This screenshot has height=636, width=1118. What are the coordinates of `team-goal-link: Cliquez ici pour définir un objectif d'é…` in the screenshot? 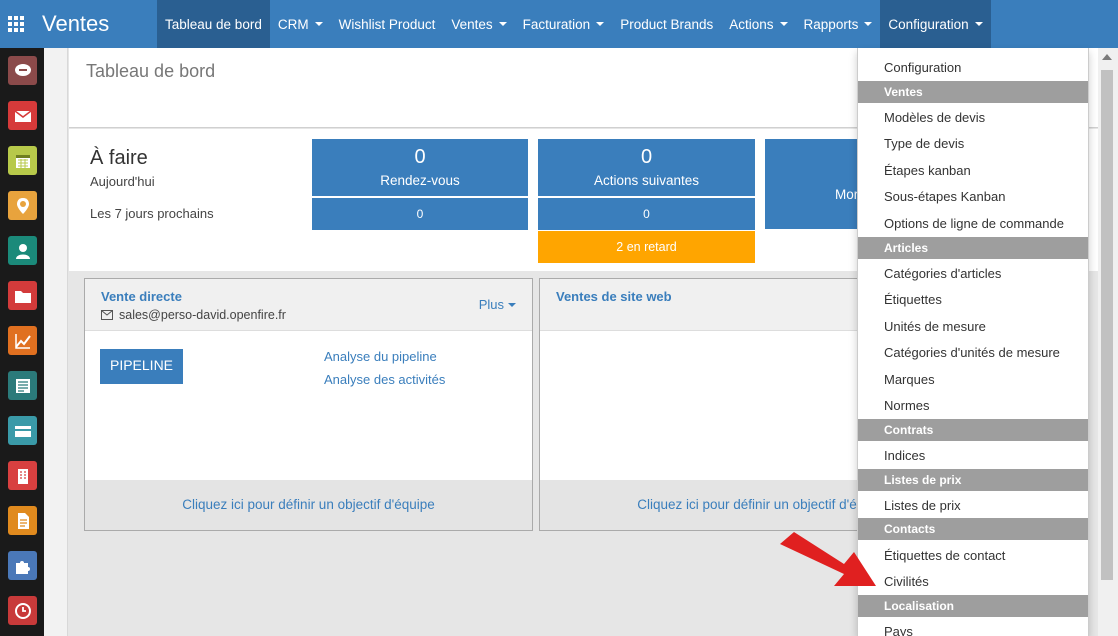 It's located at (308, 505).